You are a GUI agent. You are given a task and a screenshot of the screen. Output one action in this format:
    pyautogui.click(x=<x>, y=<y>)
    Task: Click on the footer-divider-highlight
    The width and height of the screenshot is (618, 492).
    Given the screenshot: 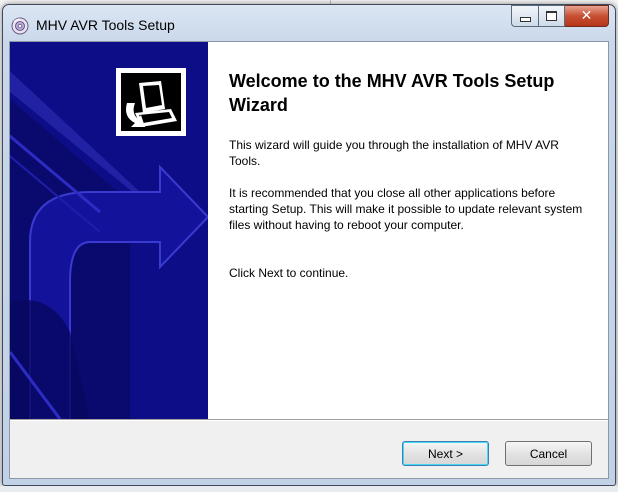 What is the action you would take?
    pyautogui.click(x=309, y=420)
    